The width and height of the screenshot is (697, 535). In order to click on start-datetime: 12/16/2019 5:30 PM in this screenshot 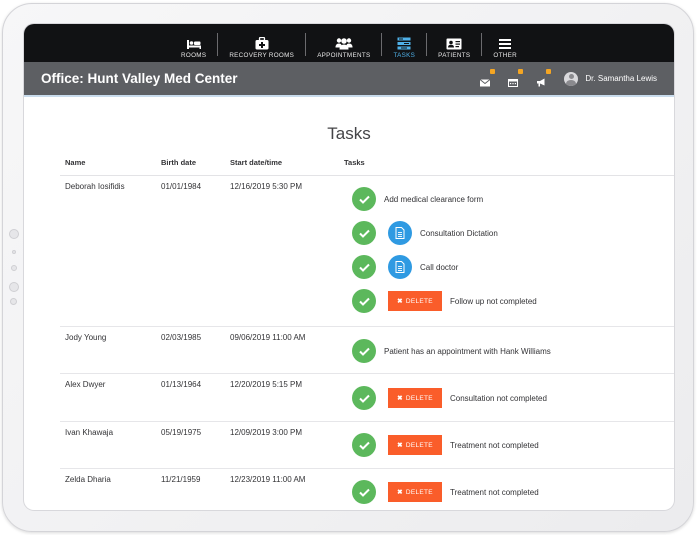, I will do `click(266, 186)`.